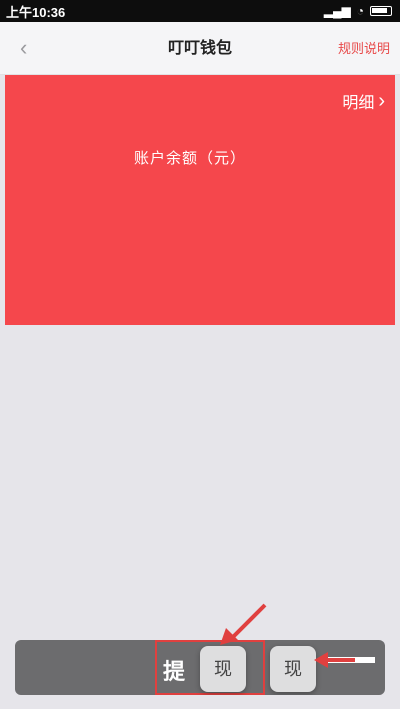  I want to click on signal-icon: ▂▄▆, so click(337, 11).